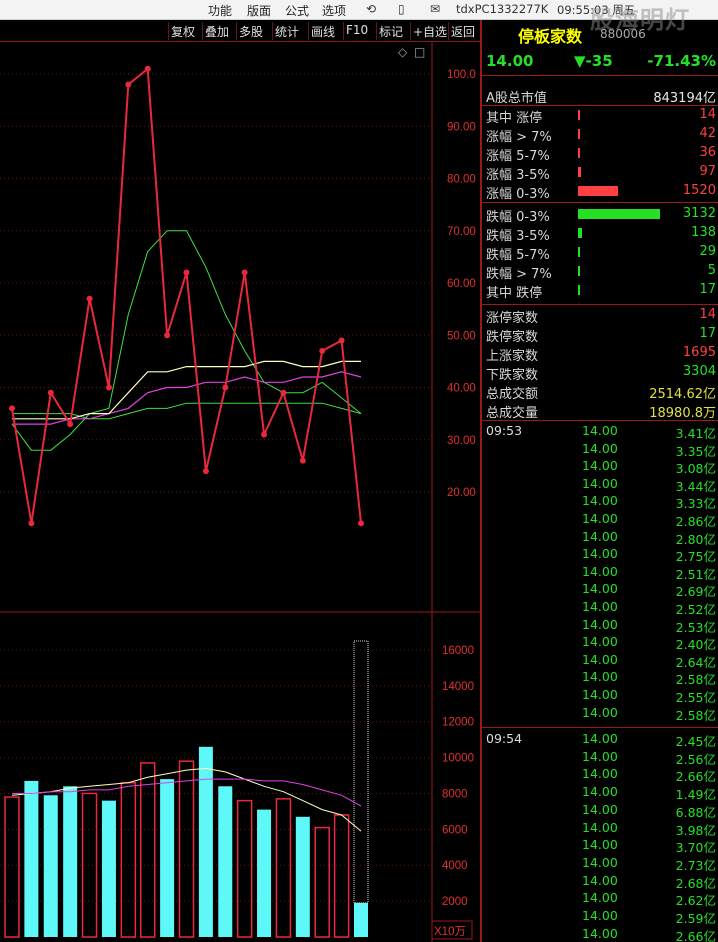  I want to click on stat-row: 跌停家数 17, so click(600, 335).